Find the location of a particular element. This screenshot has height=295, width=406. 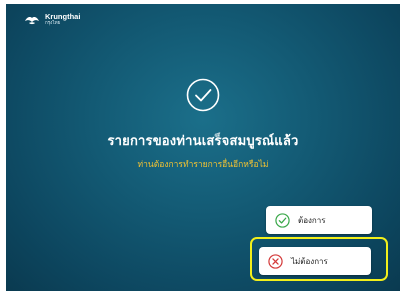

completion-title: รายการของท่านเสร็จสมบูรณ์แล้ว is located at coordinates (203, 141).